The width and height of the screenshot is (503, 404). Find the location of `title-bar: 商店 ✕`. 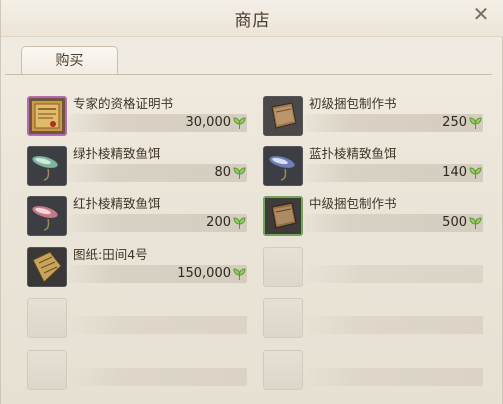

title-bar: 商店 ✕ is located at coordinates (252, 18).